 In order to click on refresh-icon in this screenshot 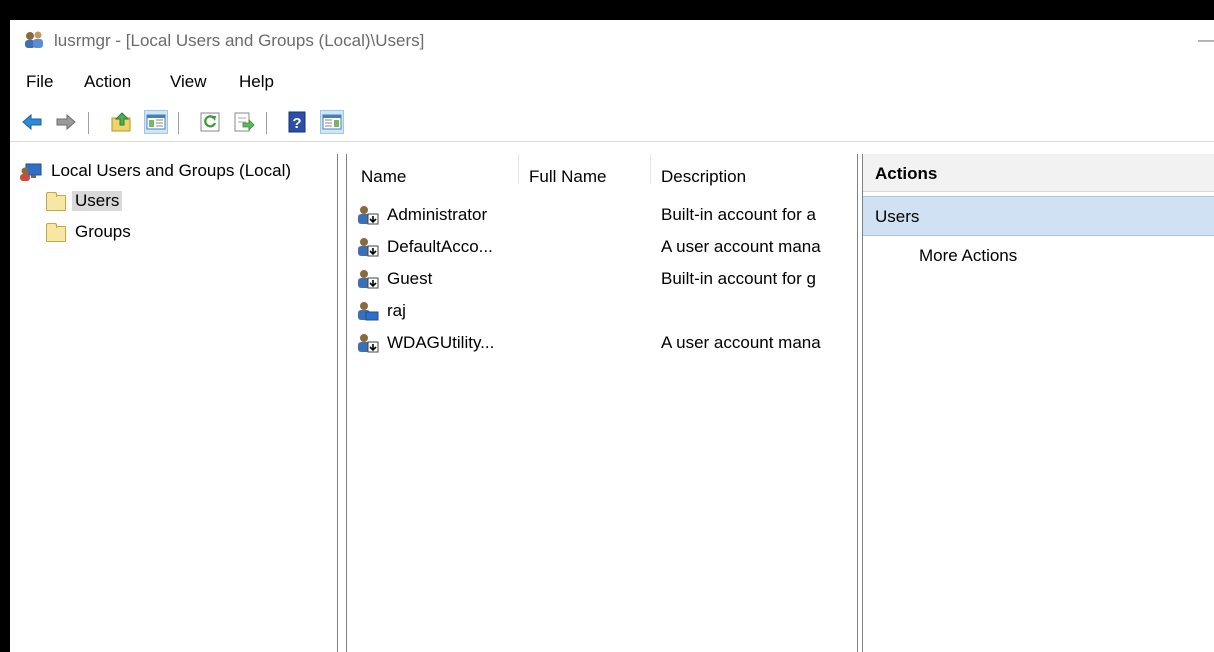, I will do `click(210, 122)`.